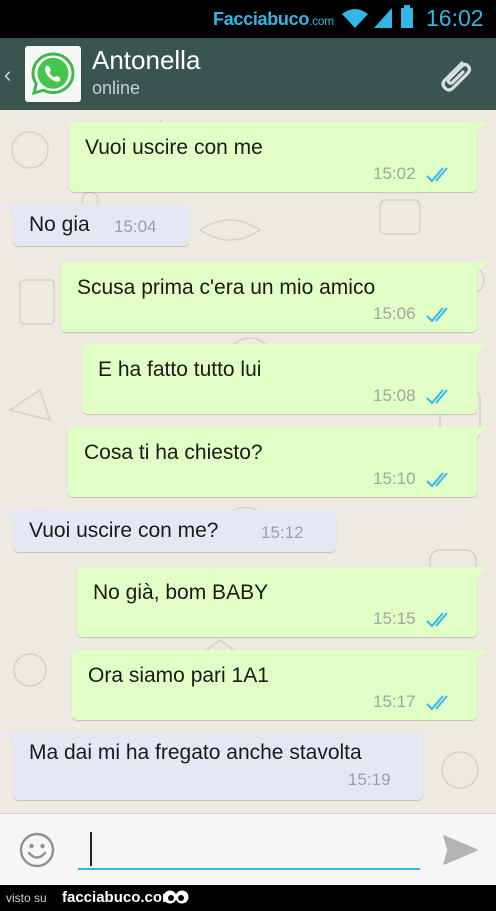  Describe the element at coordinates (394, 395) in the screenshot. I see `message-time: 15:08` at that location.